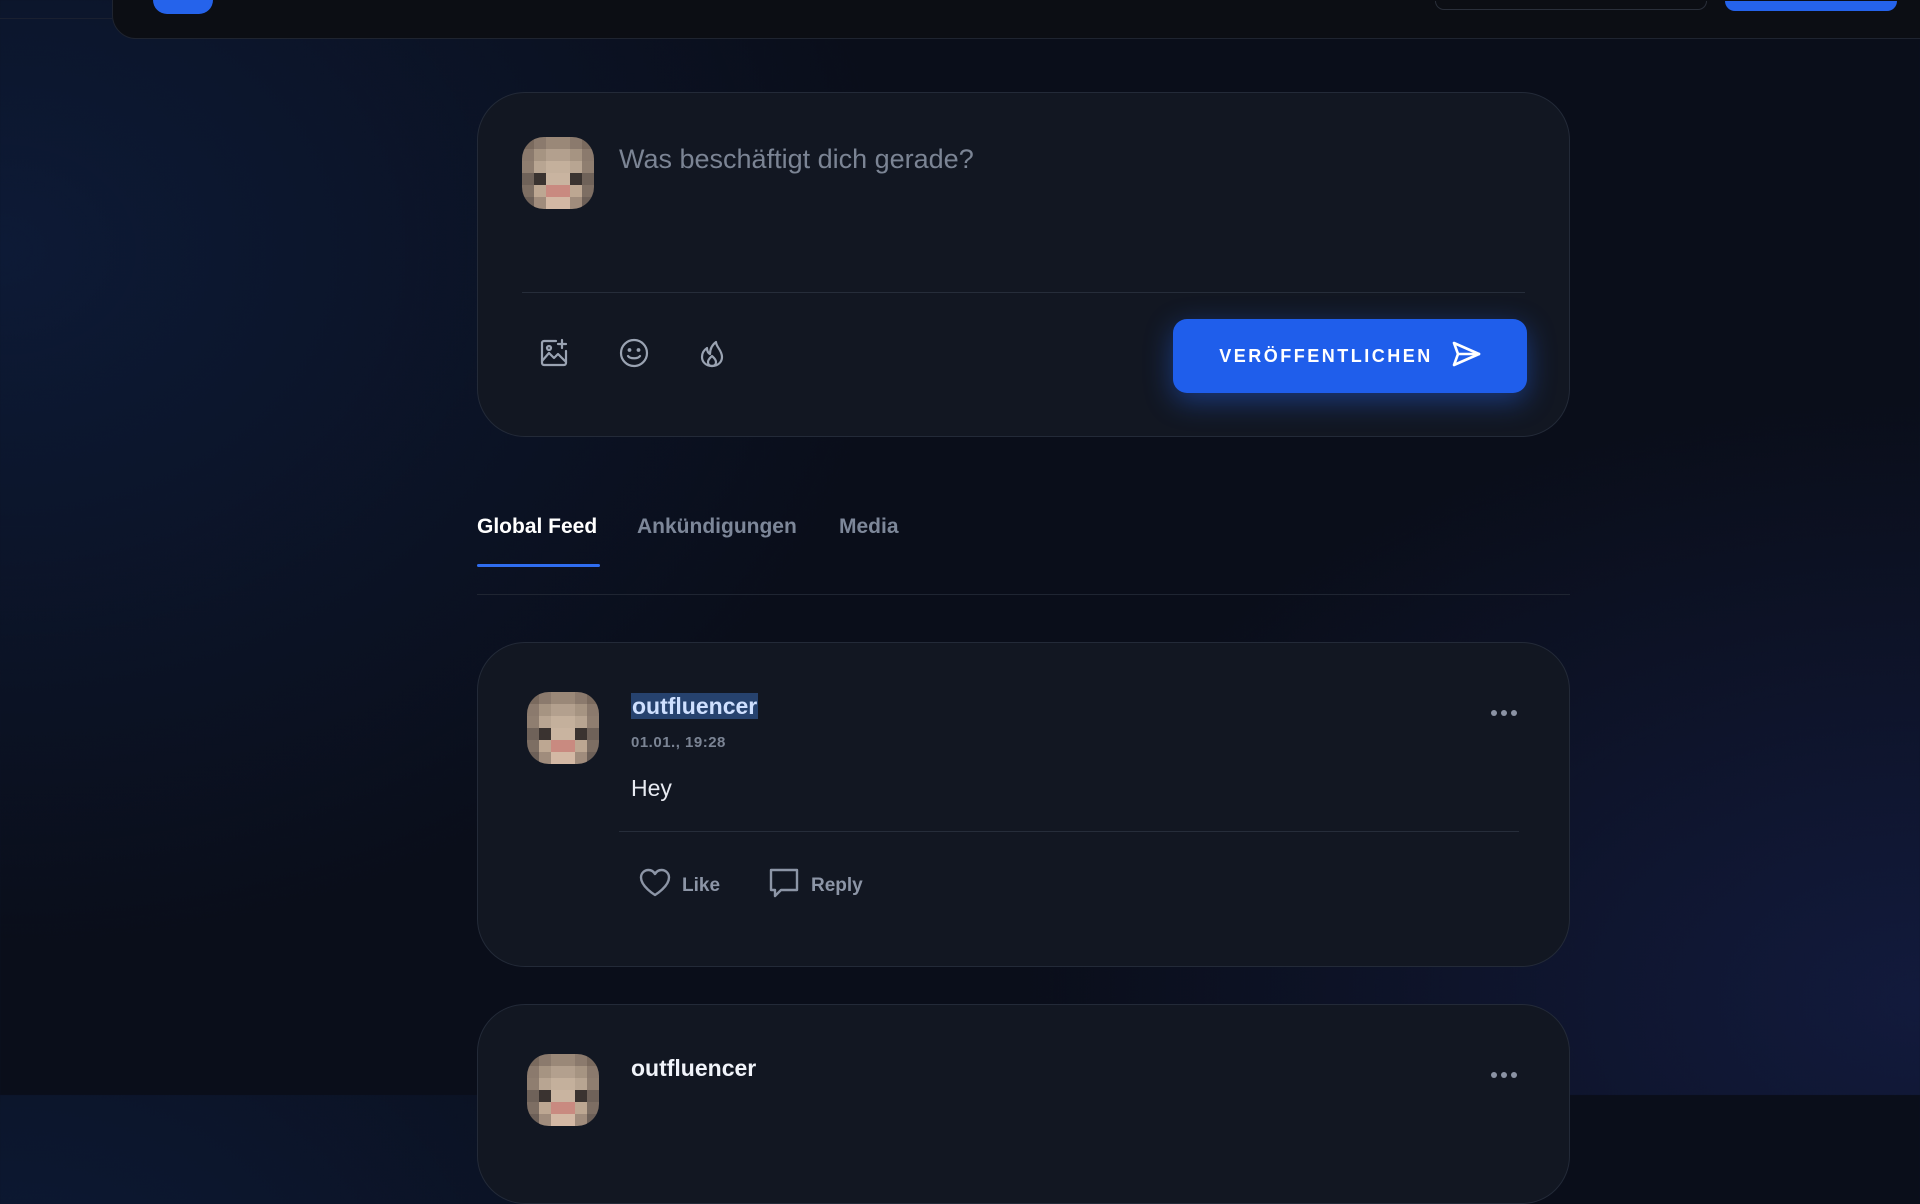 The height and width of the screenshot is (1204, 1920). Describe the element at coordinates (651, 788) in the screenshot. I see `post-content: Hey` at that location.